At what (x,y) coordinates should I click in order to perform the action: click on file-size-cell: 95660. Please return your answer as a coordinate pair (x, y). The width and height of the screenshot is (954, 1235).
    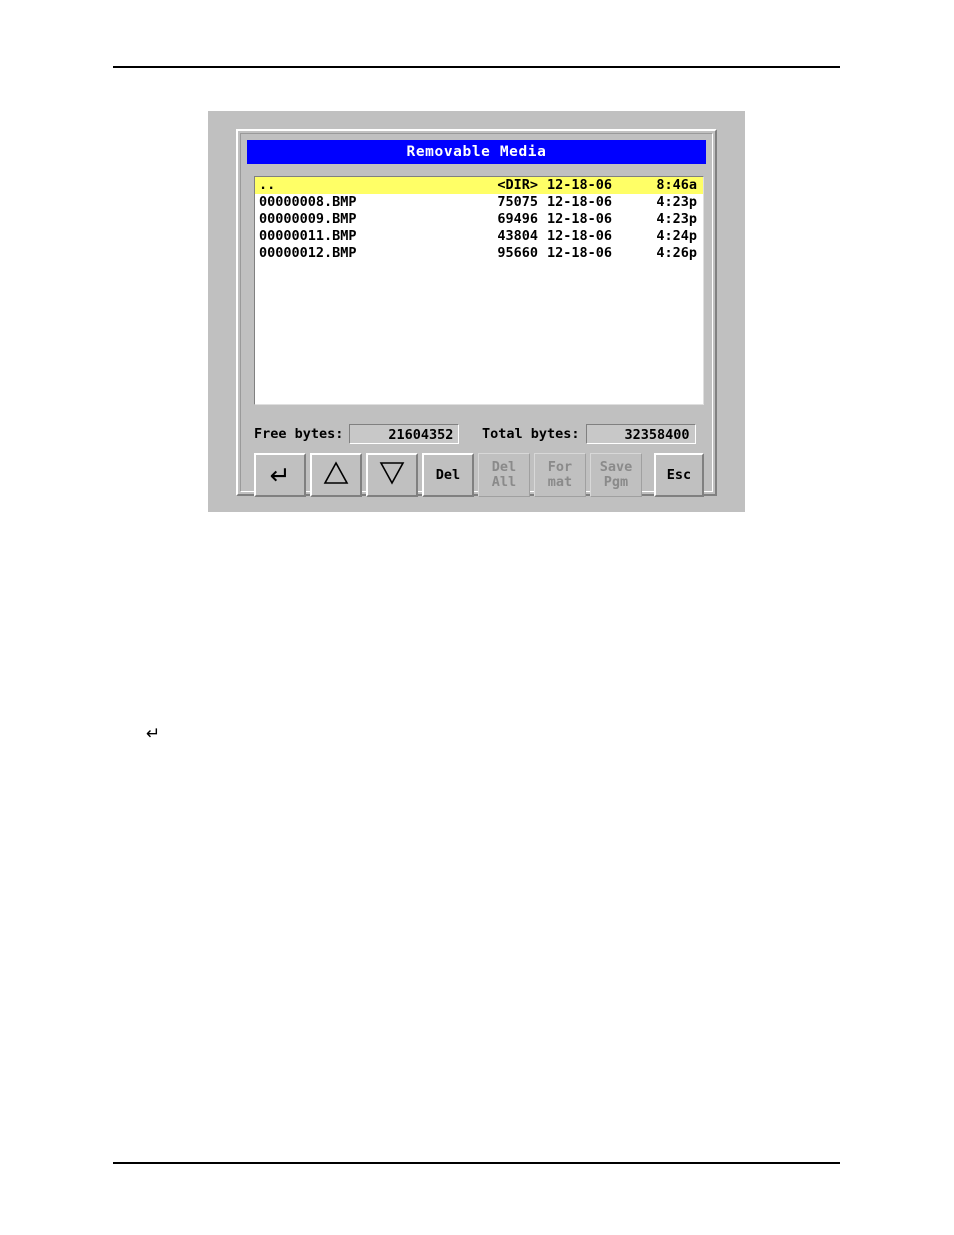
    Looking at the image, I should click on (517, 253).